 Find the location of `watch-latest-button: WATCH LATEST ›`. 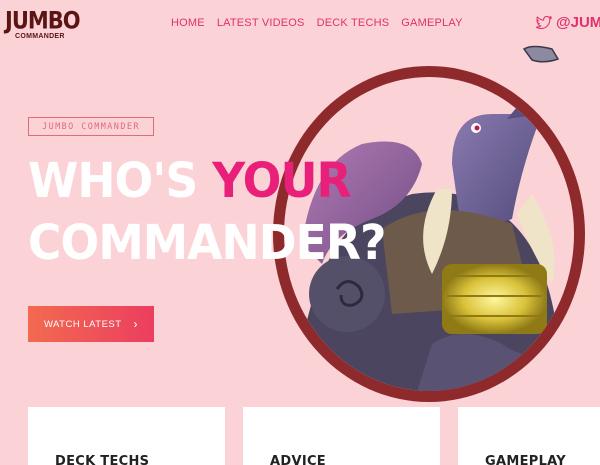

watch-latest-button: WATCH LATEST › is located at coordinates (91, 324).